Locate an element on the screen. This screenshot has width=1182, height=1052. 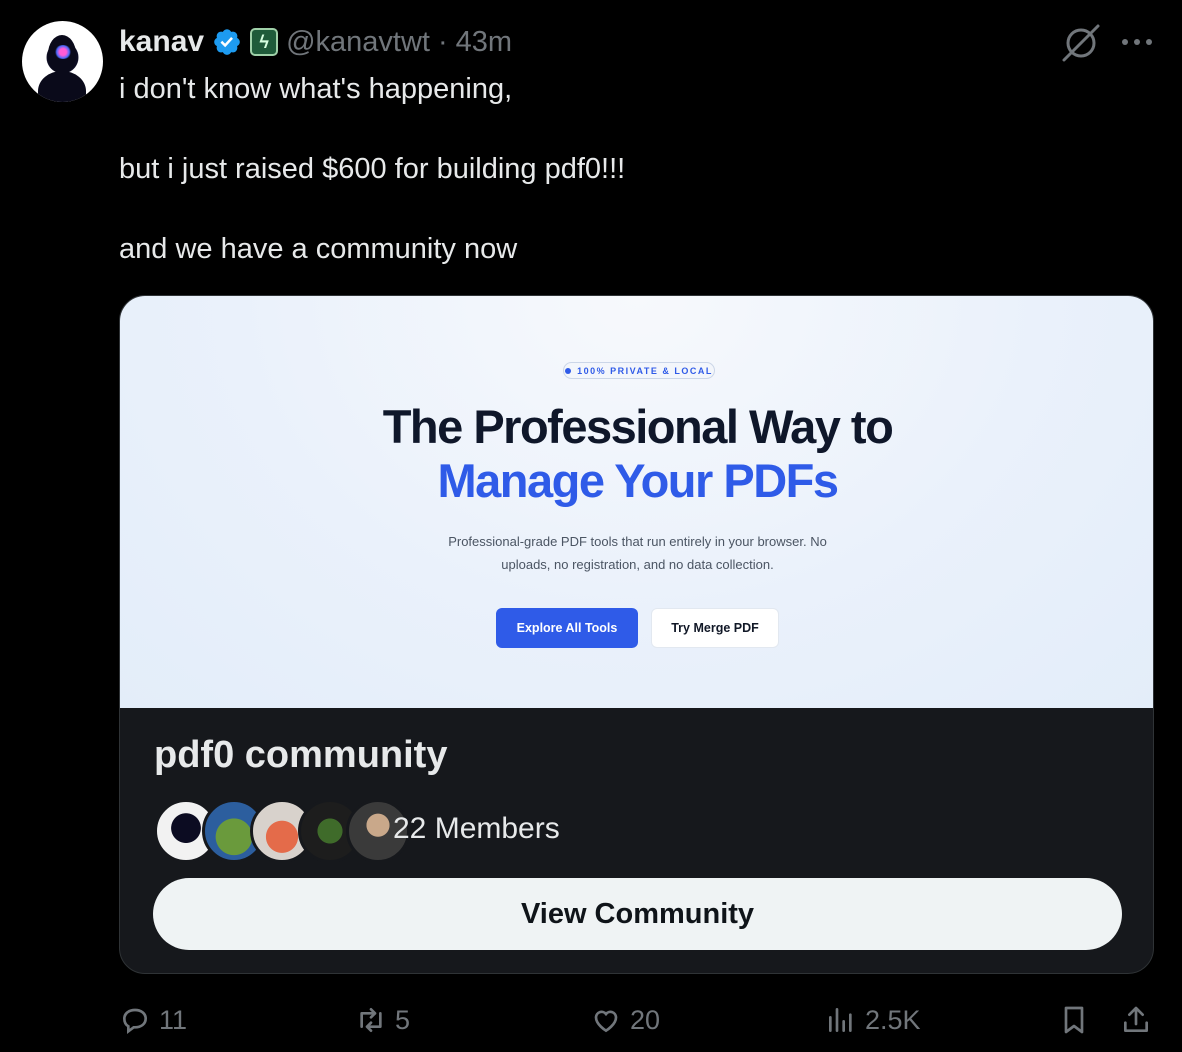
hero-title-line-2: Manage Your PDFs is located at coordinates (638, 480).